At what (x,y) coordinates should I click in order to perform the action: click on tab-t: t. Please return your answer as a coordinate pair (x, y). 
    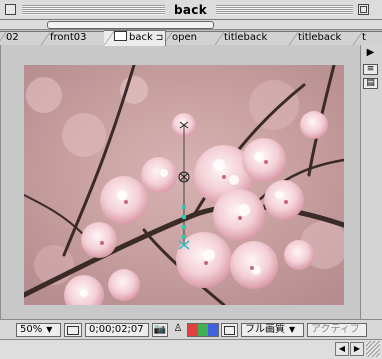
    Looking at the image, I should click on (367, 38).